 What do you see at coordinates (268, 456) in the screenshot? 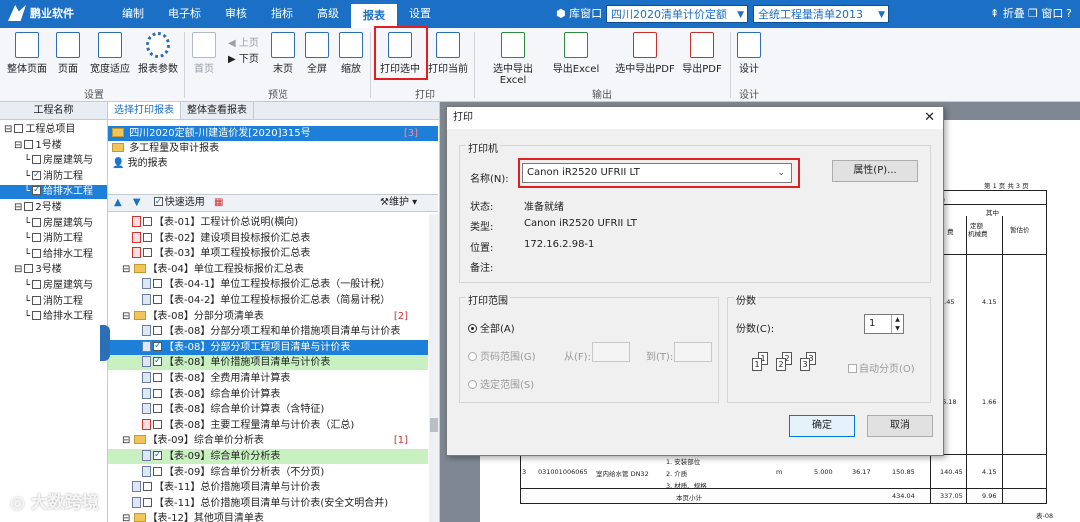
I see `report-item: 【表-09】综合单价分析表` at bounding box center [268, 456].